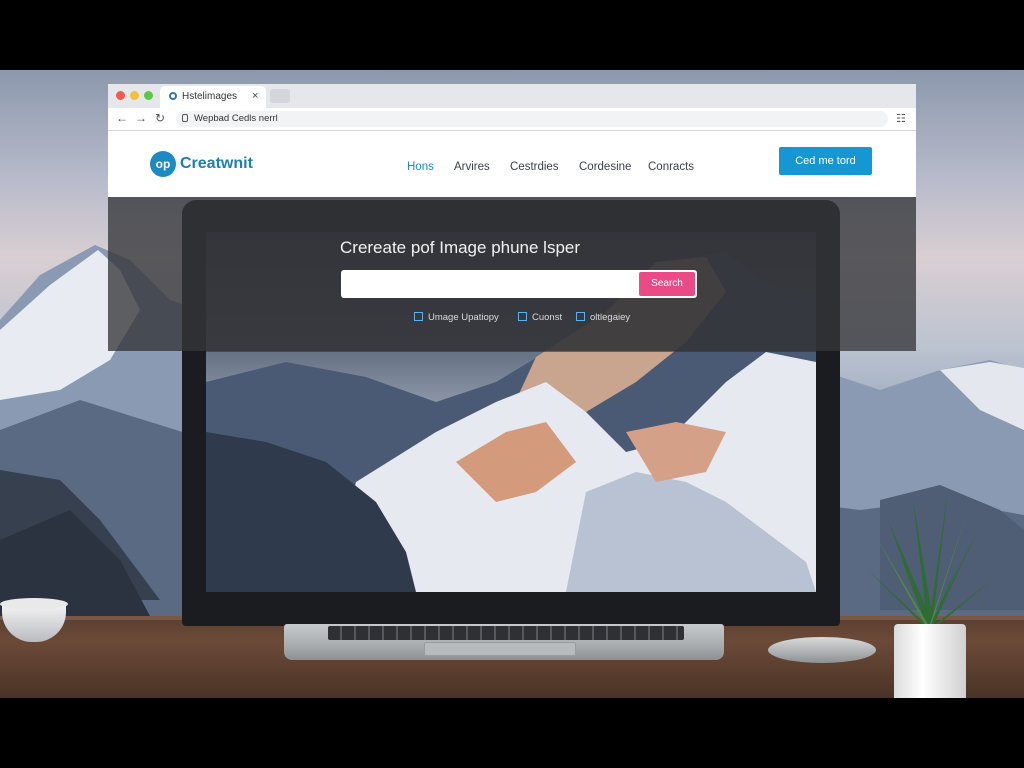  I want to click on option-oltlegaiey: oltlegaiey, so click(603, 317).